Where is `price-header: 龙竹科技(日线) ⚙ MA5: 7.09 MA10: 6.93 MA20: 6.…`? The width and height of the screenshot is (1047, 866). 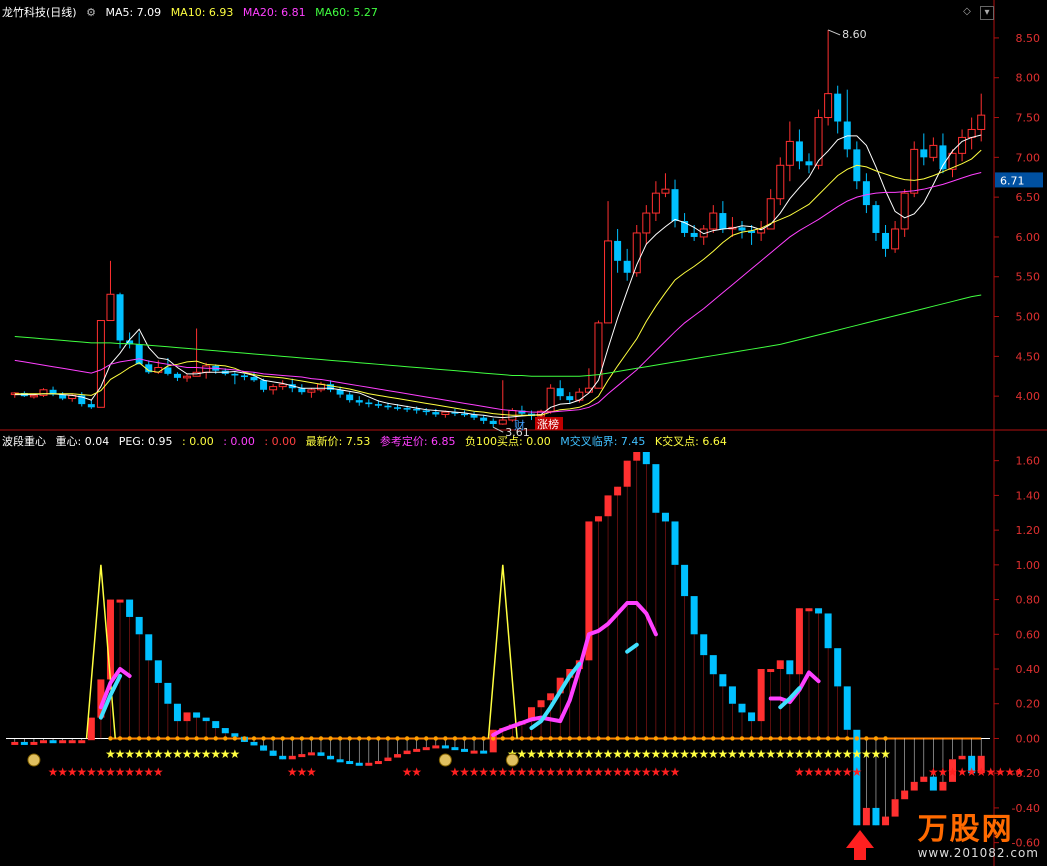
price-header: 龙竹科技(日线) ⚙ MA5: 7.09 MA10: 6.93 MA20: 6.… is located at coordinates (193, 13).